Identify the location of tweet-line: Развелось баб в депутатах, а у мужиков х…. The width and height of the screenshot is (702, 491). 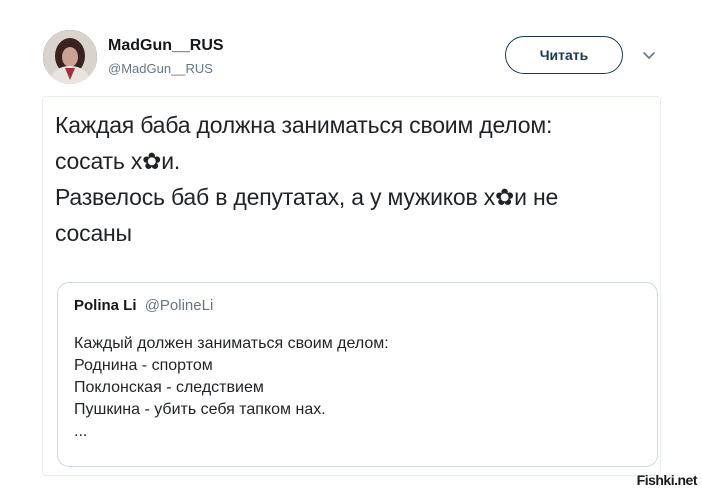
(307, 197).